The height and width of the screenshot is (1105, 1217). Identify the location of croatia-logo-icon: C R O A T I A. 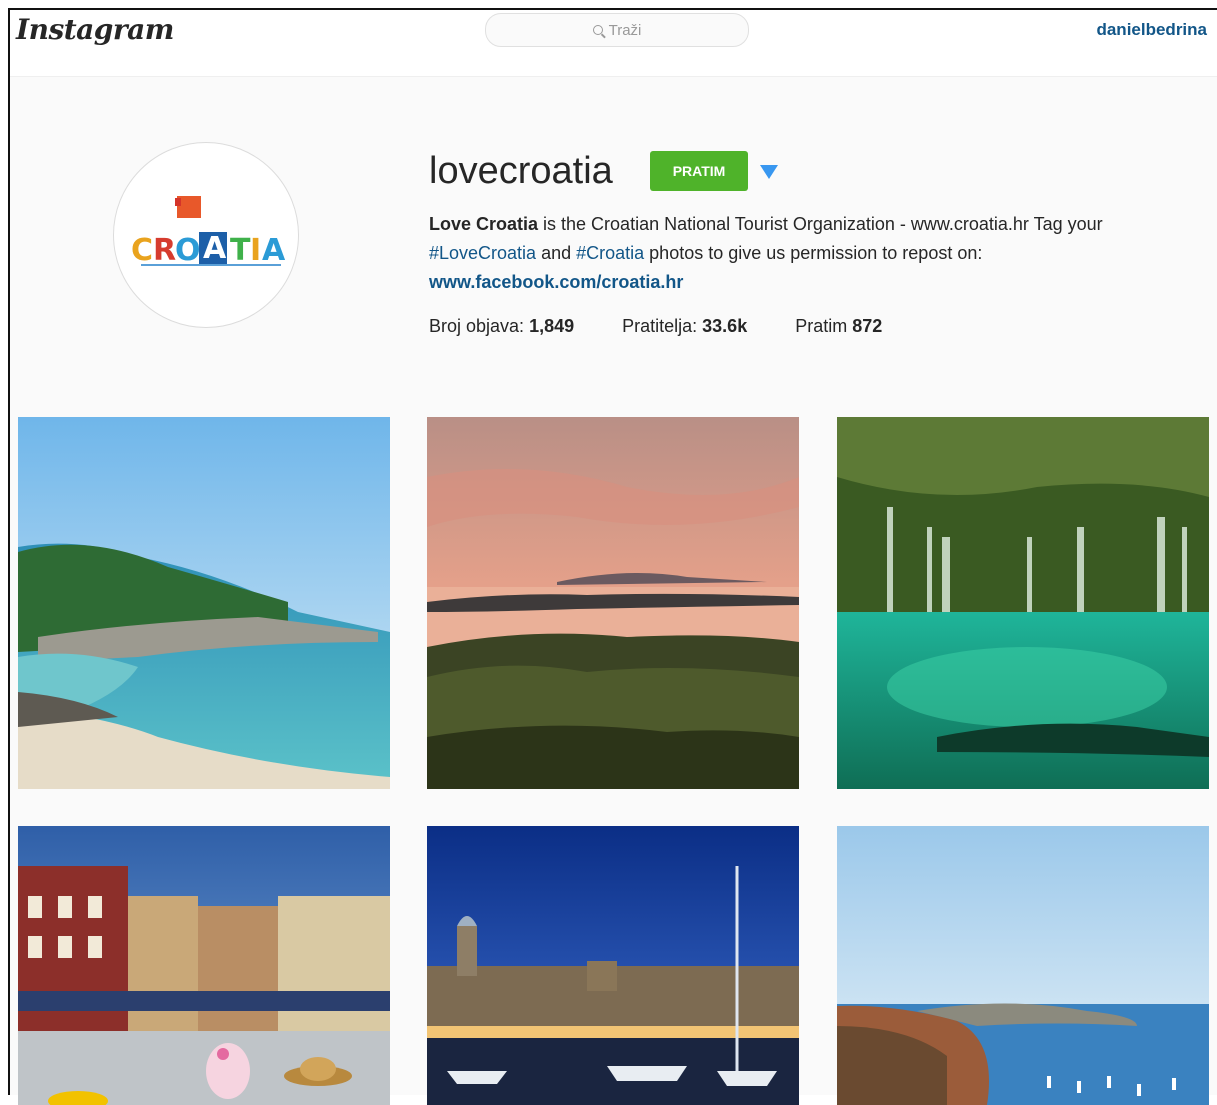
(208, 232).